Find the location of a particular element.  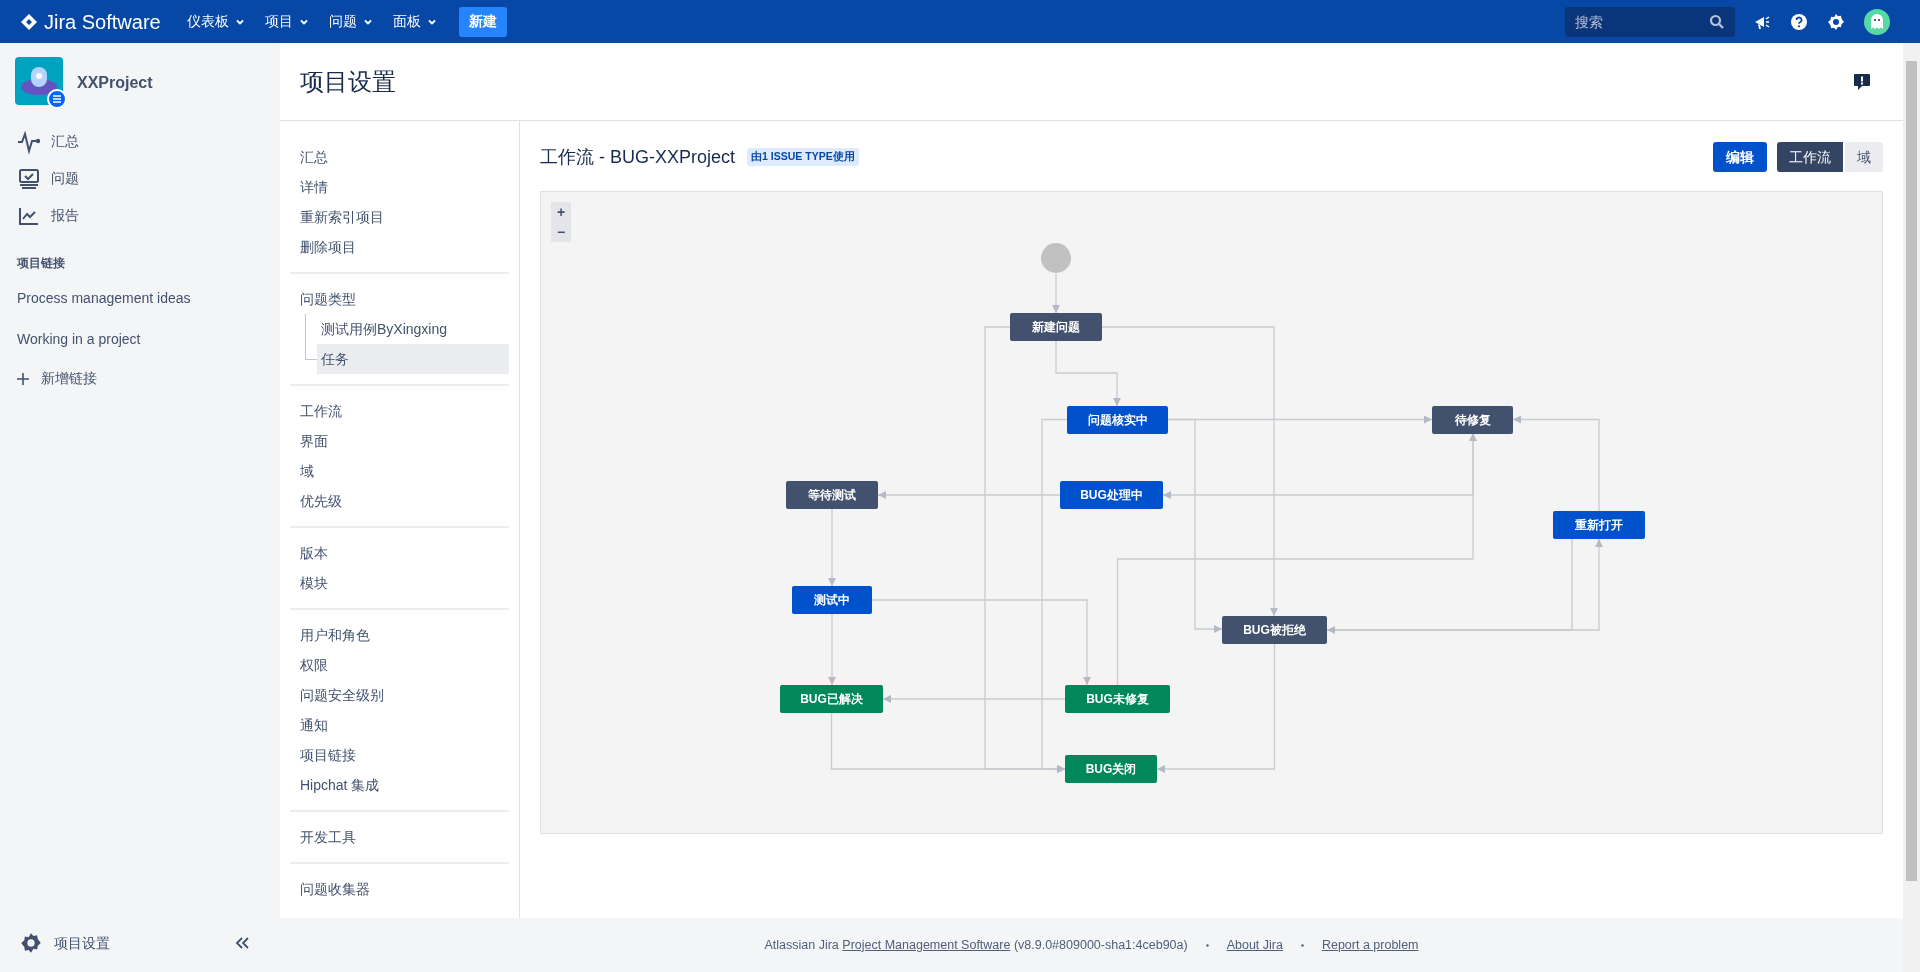

diamond-logo-icon is located at coordinates (29, 21).